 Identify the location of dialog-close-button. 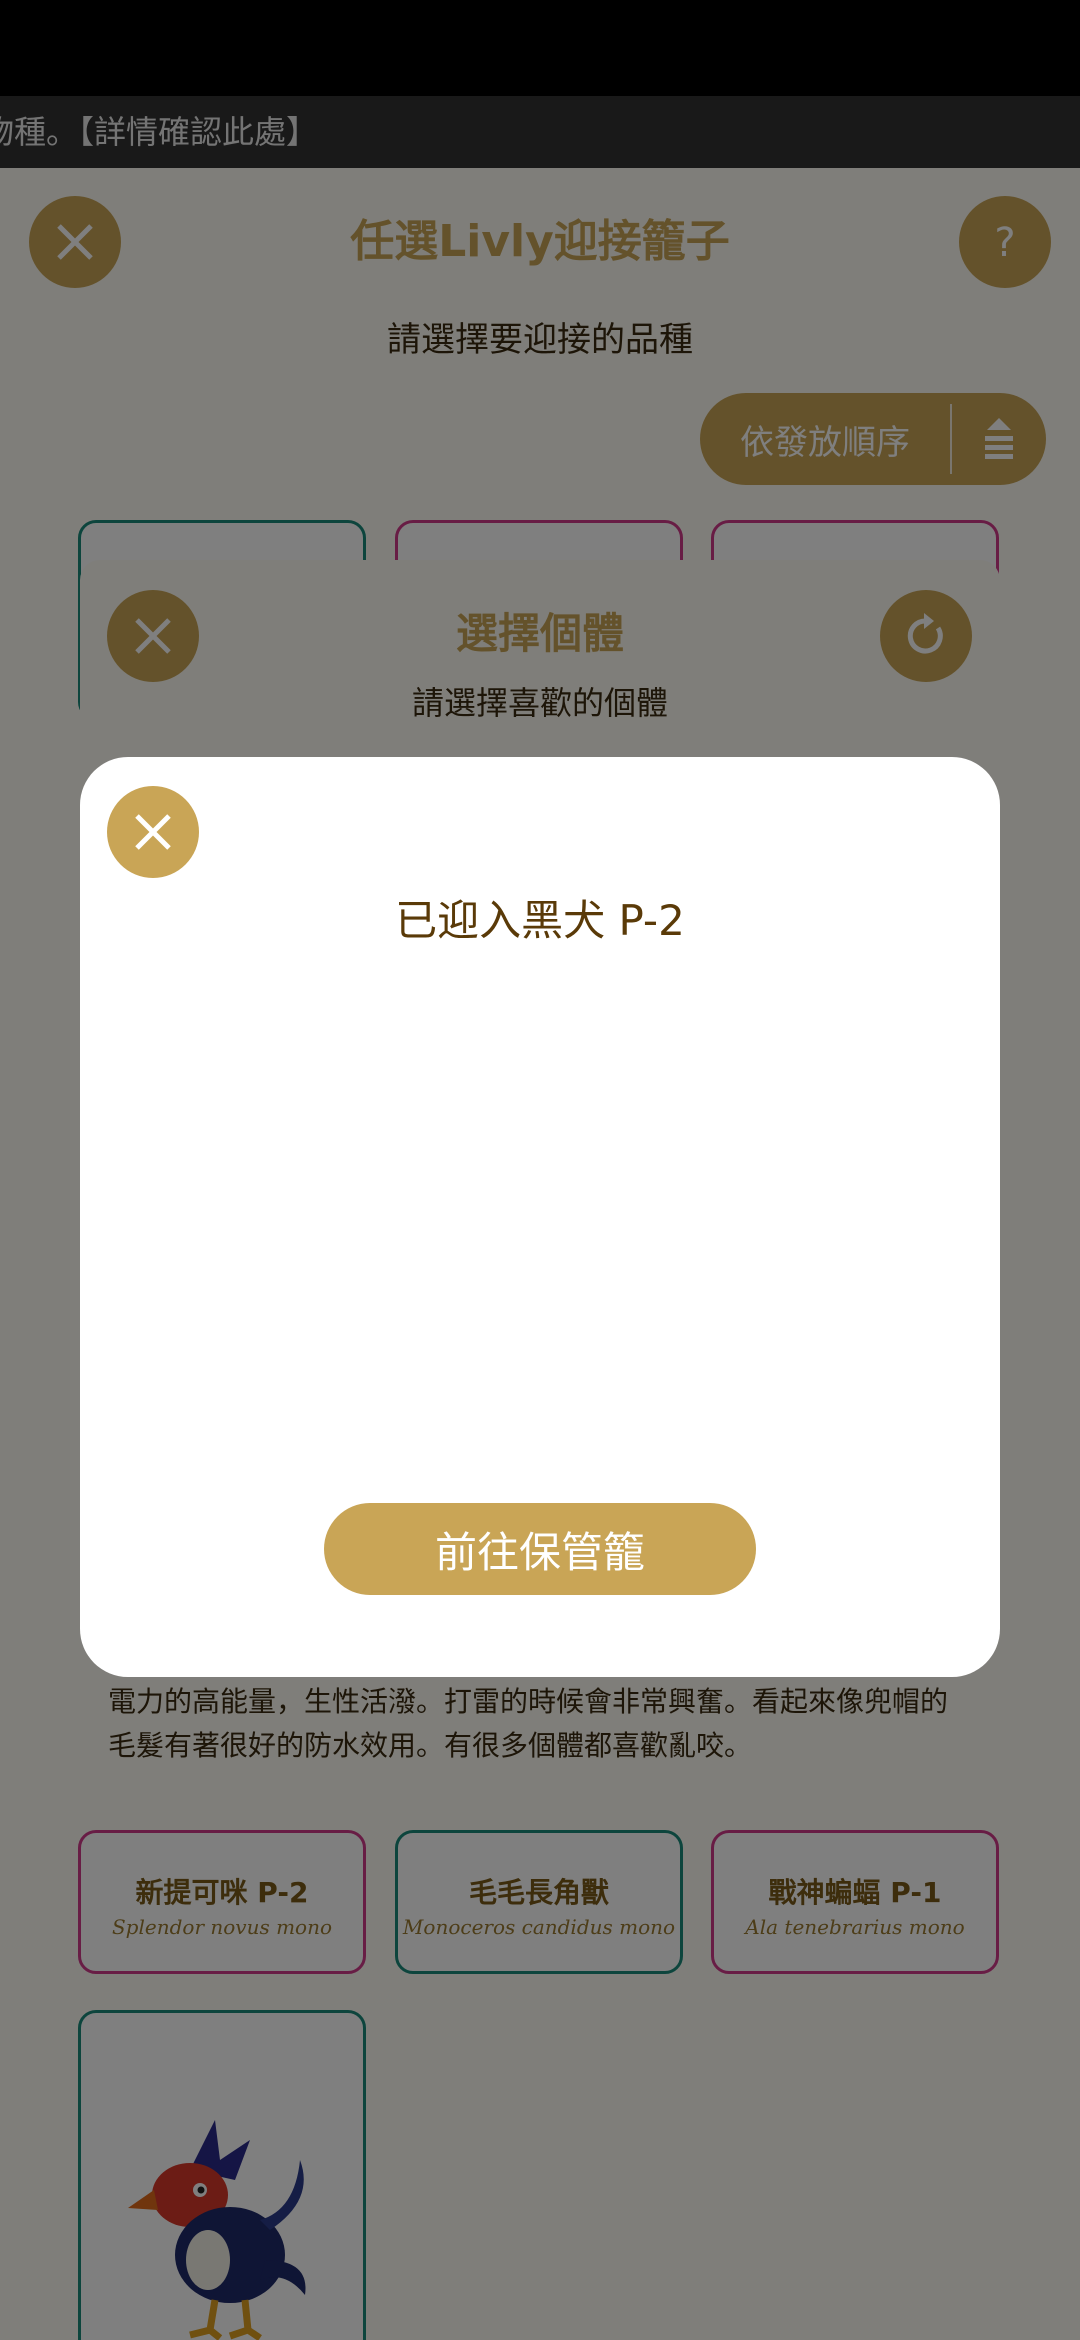
(153, 832).